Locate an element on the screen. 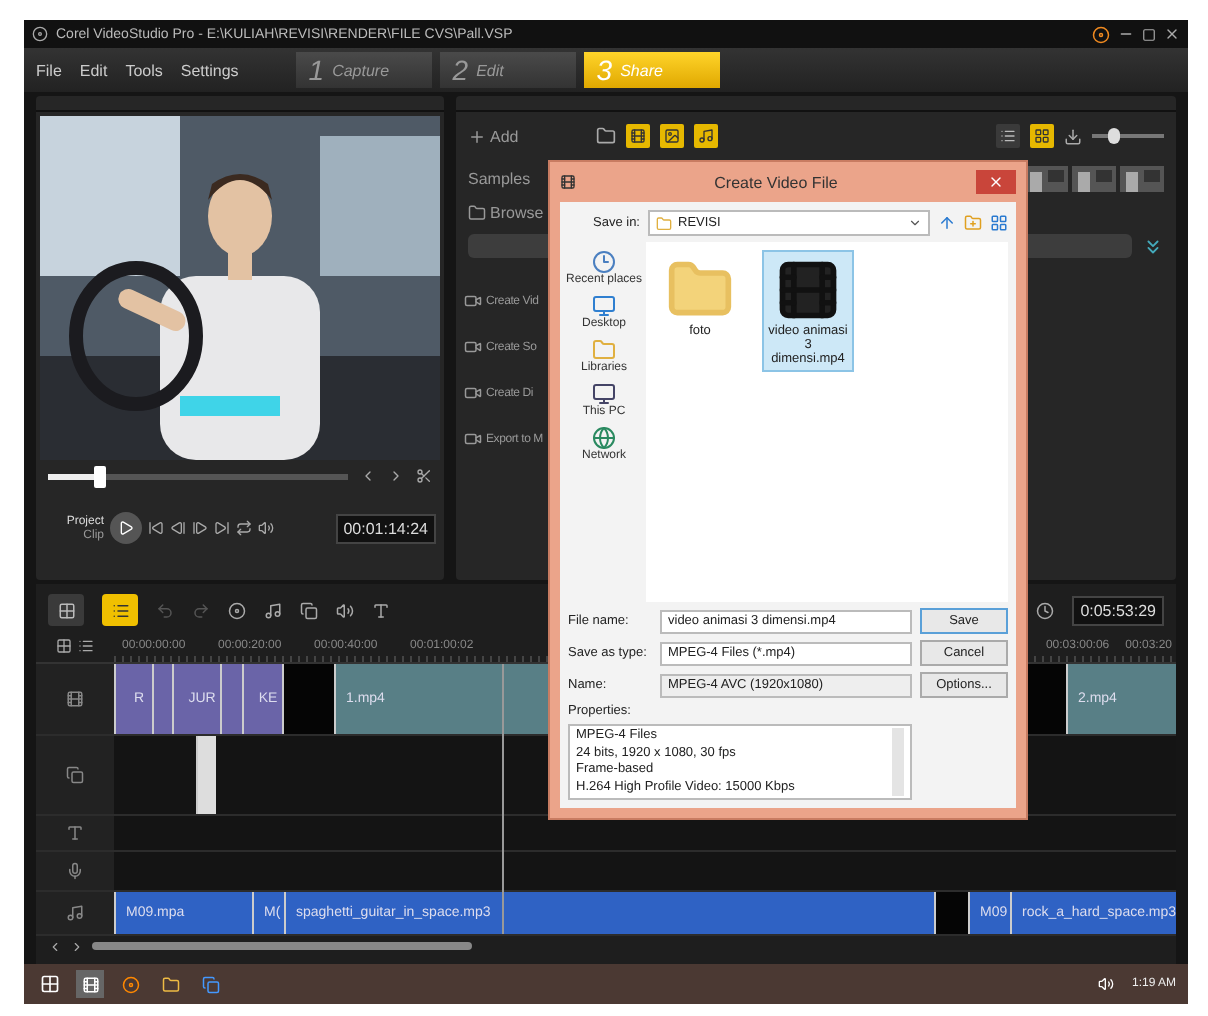 The height and width of the screenshot is (1016, 1208). dialog-title: Create Video File is located at coordinates (776, 182).